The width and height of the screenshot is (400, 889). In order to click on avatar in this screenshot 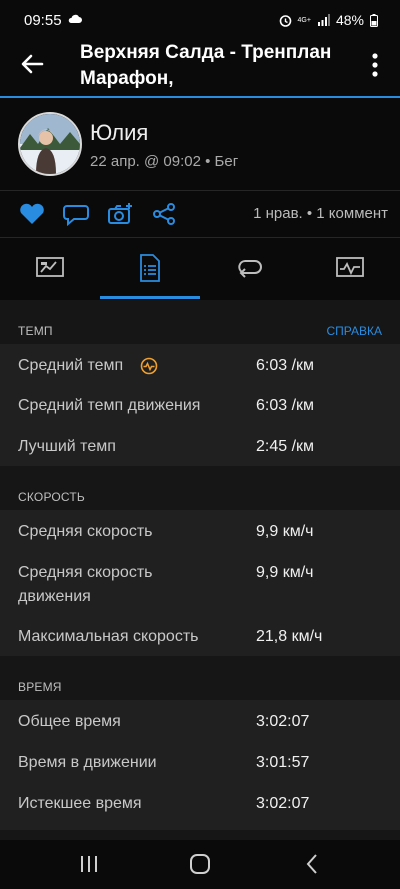, I will do `click(50, 144)`.